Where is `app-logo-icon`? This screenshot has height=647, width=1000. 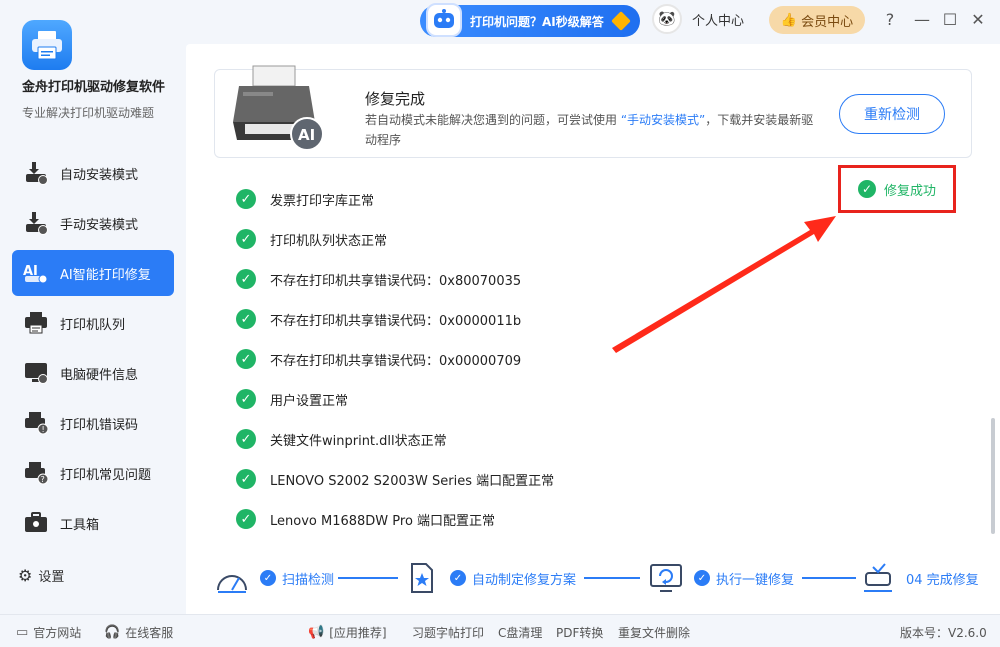
app-logo-icon is located at coordinates (47, 45).